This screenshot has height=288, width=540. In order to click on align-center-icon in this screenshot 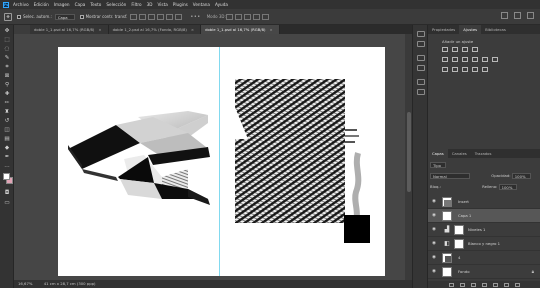, I will do `click(143, 16)`.